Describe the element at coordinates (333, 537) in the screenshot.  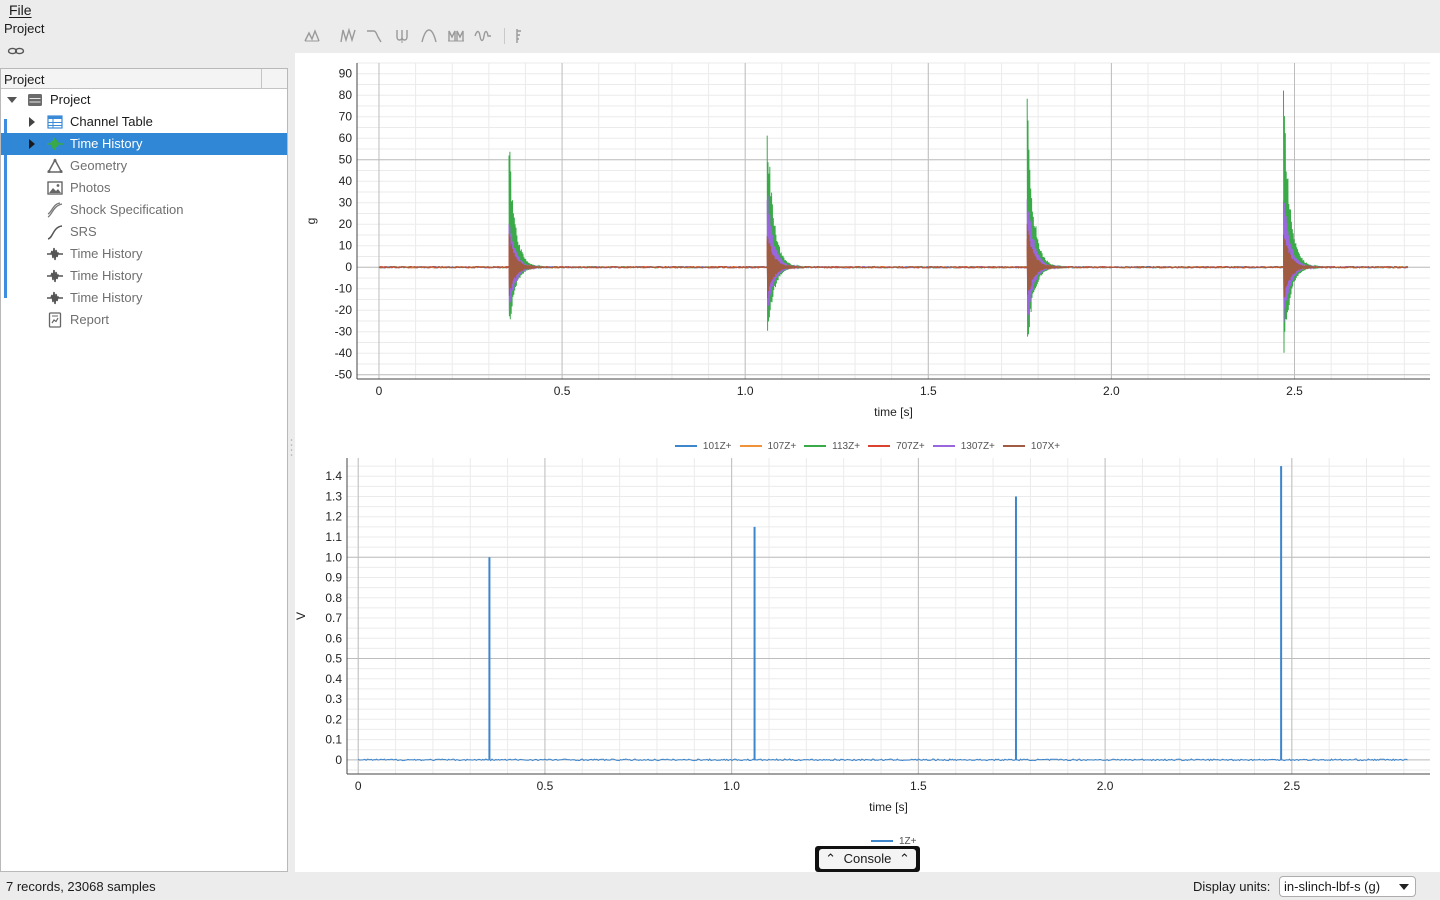
I see `y-tick-label: 1.1` at that location.